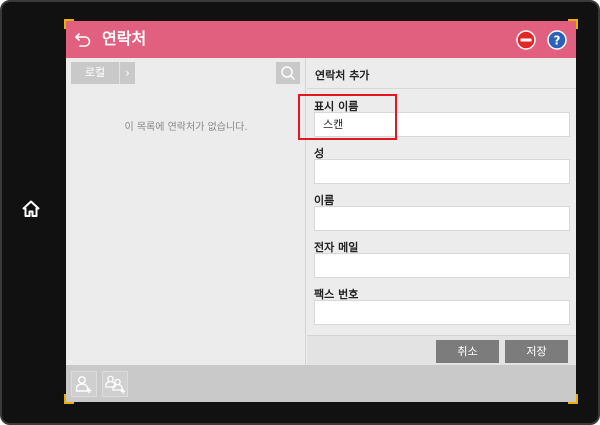 Image resolution: width=600 pixels, height=425 pixels. Describe the element at coordinates (536, 351) in the screenshot. I see `save-button: 저장` at that location.